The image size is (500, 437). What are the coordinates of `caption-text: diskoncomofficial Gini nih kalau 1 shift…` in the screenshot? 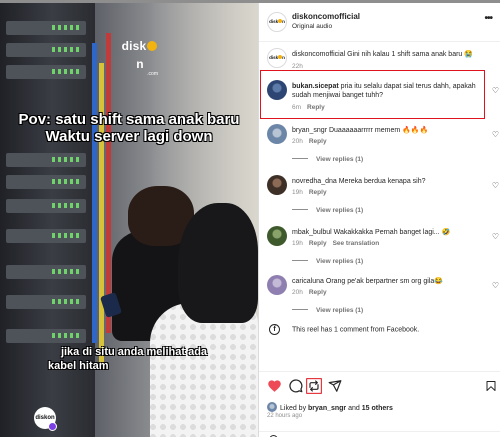 It's located at (382, 54).